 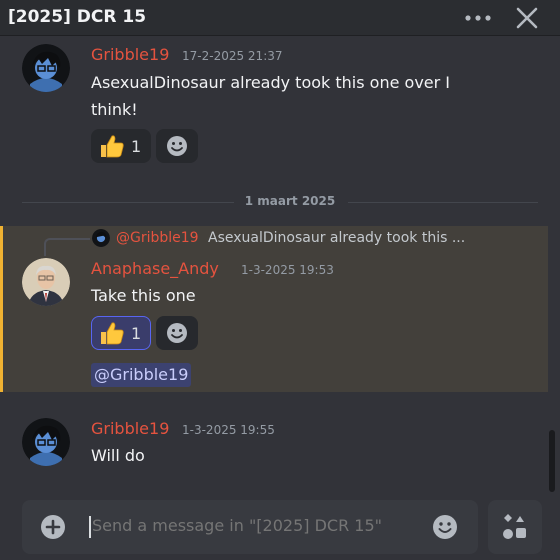 I want to click on close-icon, so click(x=527, y=18).